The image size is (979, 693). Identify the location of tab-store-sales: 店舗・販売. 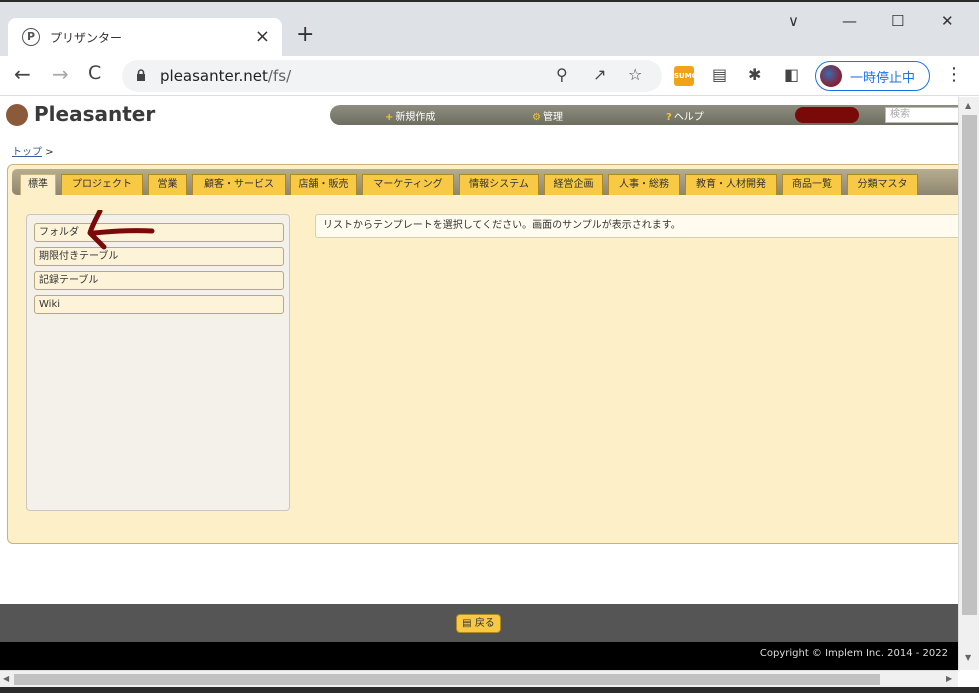
(323, 184).